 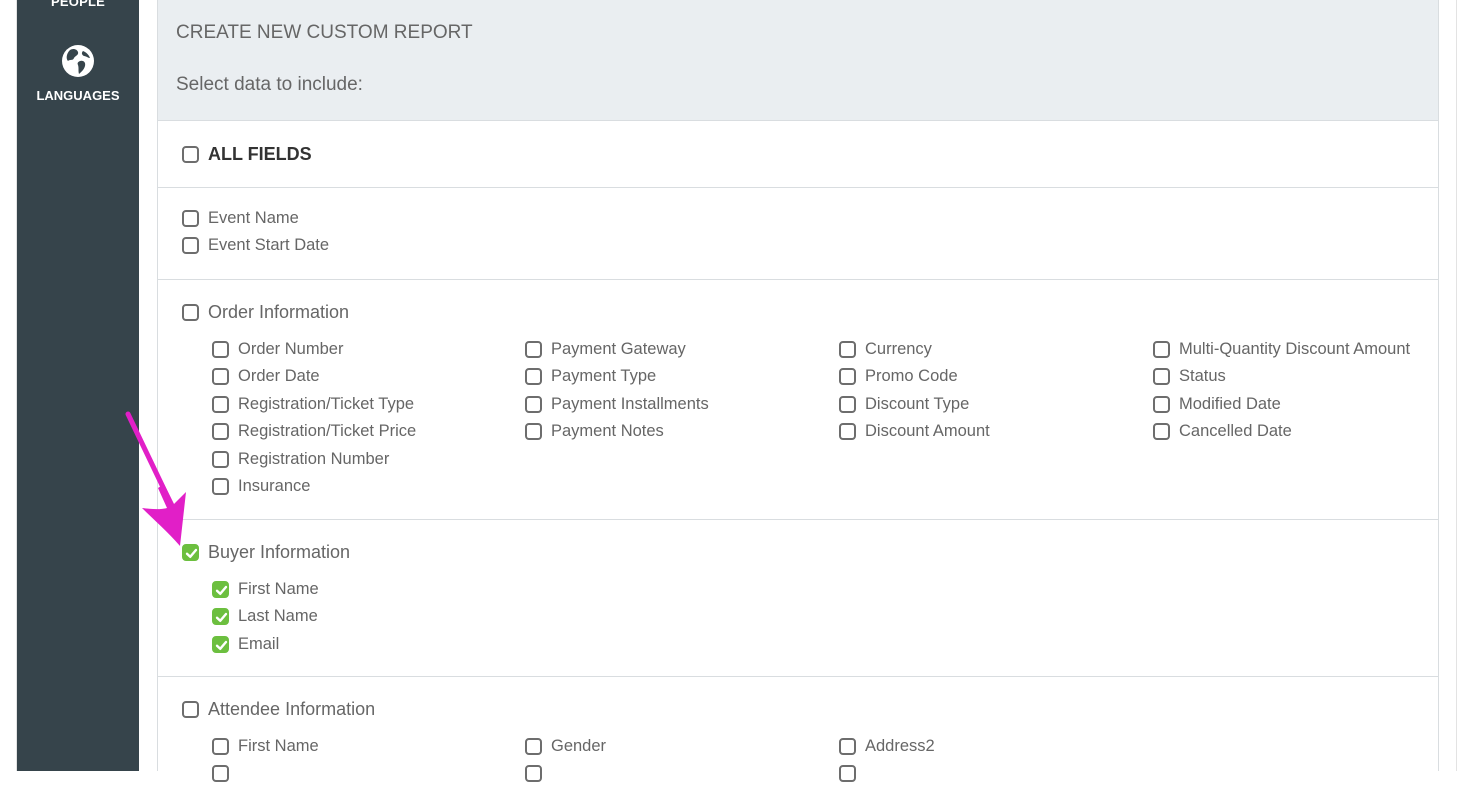 I want to click on promo-code-checkbox: Promo Code, so click(x=898, y=376).